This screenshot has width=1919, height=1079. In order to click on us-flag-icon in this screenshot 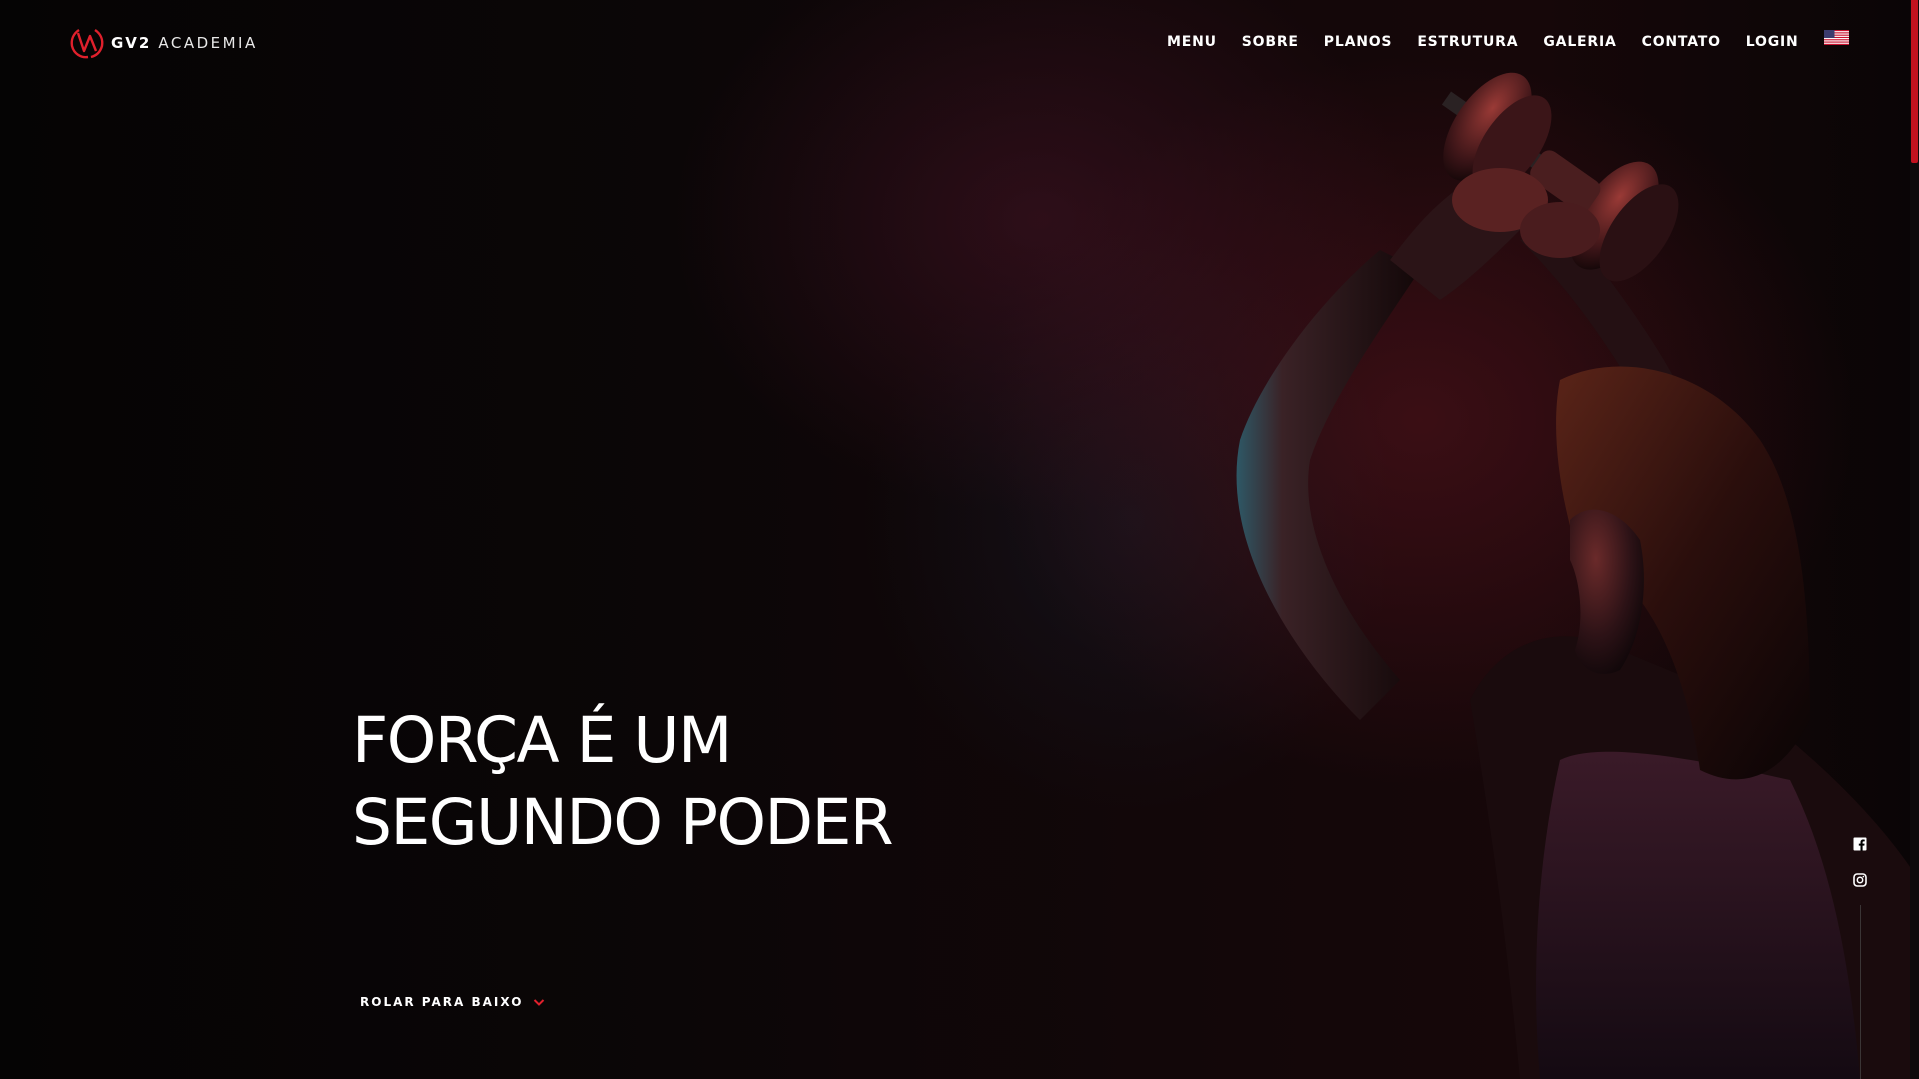, I will do `click(1836, 37)`.